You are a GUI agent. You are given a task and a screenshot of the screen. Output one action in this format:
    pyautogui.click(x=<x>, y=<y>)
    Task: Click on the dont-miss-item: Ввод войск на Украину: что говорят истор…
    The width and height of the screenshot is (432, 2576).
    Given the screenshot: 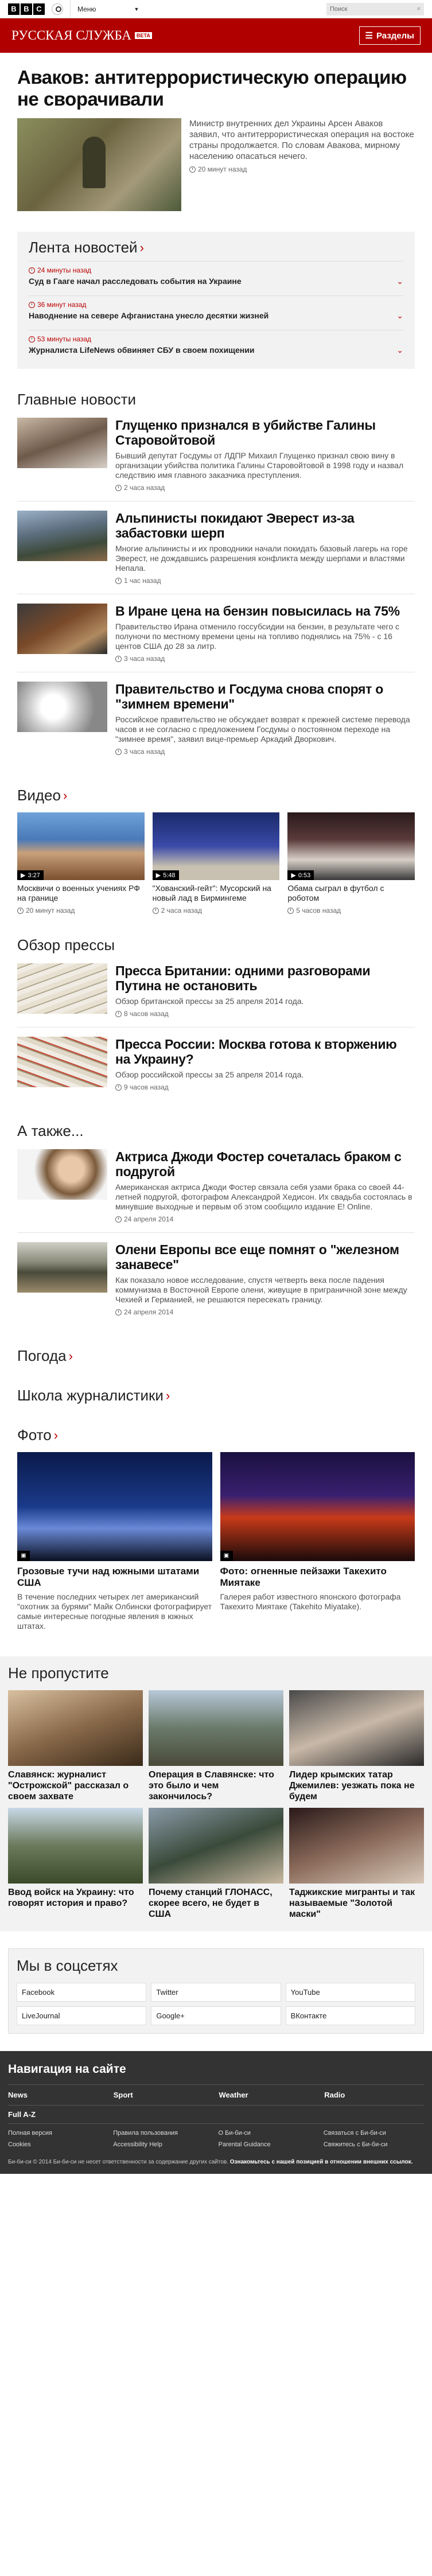 What is the action you would take?
    pyautogui.click(x=76, y=1864)
    